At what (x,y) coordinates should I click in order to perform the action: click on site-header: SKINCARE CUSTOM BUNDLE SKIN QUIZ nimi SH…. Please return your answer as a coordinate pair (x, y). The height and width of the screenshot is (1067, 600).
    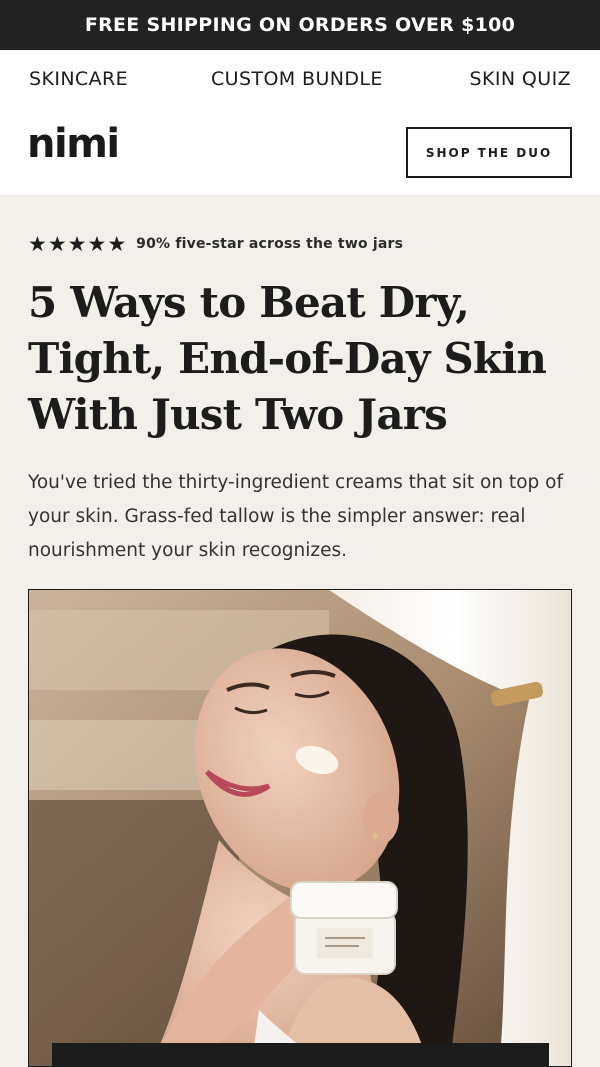
    Looking at the image, I should click on (300, 123).